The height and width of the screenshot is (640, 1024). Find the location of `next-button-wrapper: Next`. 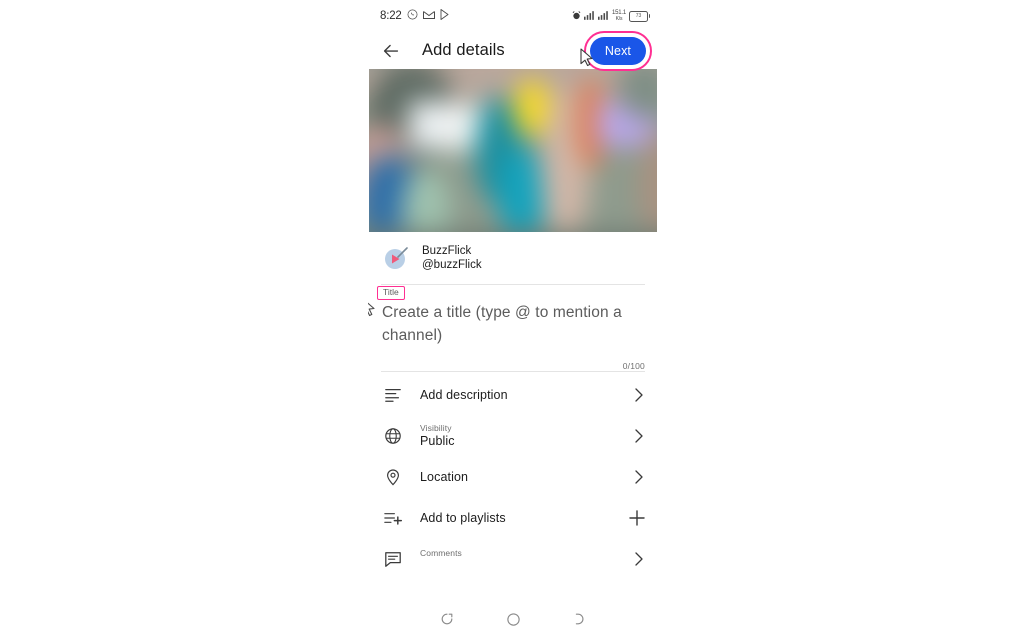

next-button-wrapper: Next is located at coordinates (617, 50).